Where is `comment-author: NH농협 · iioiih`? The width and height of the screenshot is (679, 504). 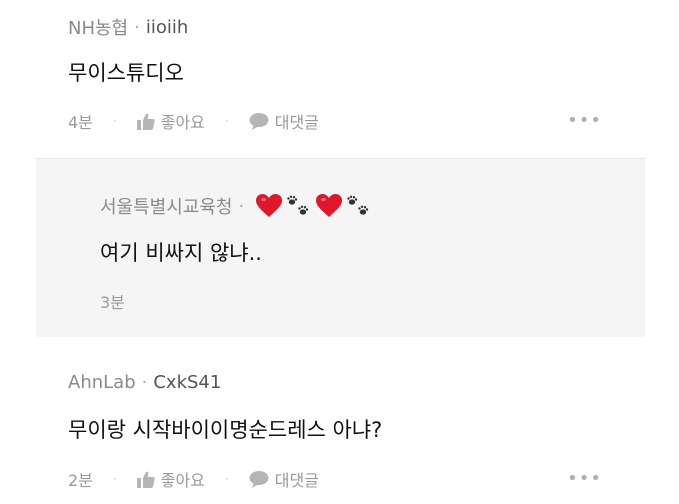
comment-author: NH농협 · iioiih is located at coordinates (128, 27).